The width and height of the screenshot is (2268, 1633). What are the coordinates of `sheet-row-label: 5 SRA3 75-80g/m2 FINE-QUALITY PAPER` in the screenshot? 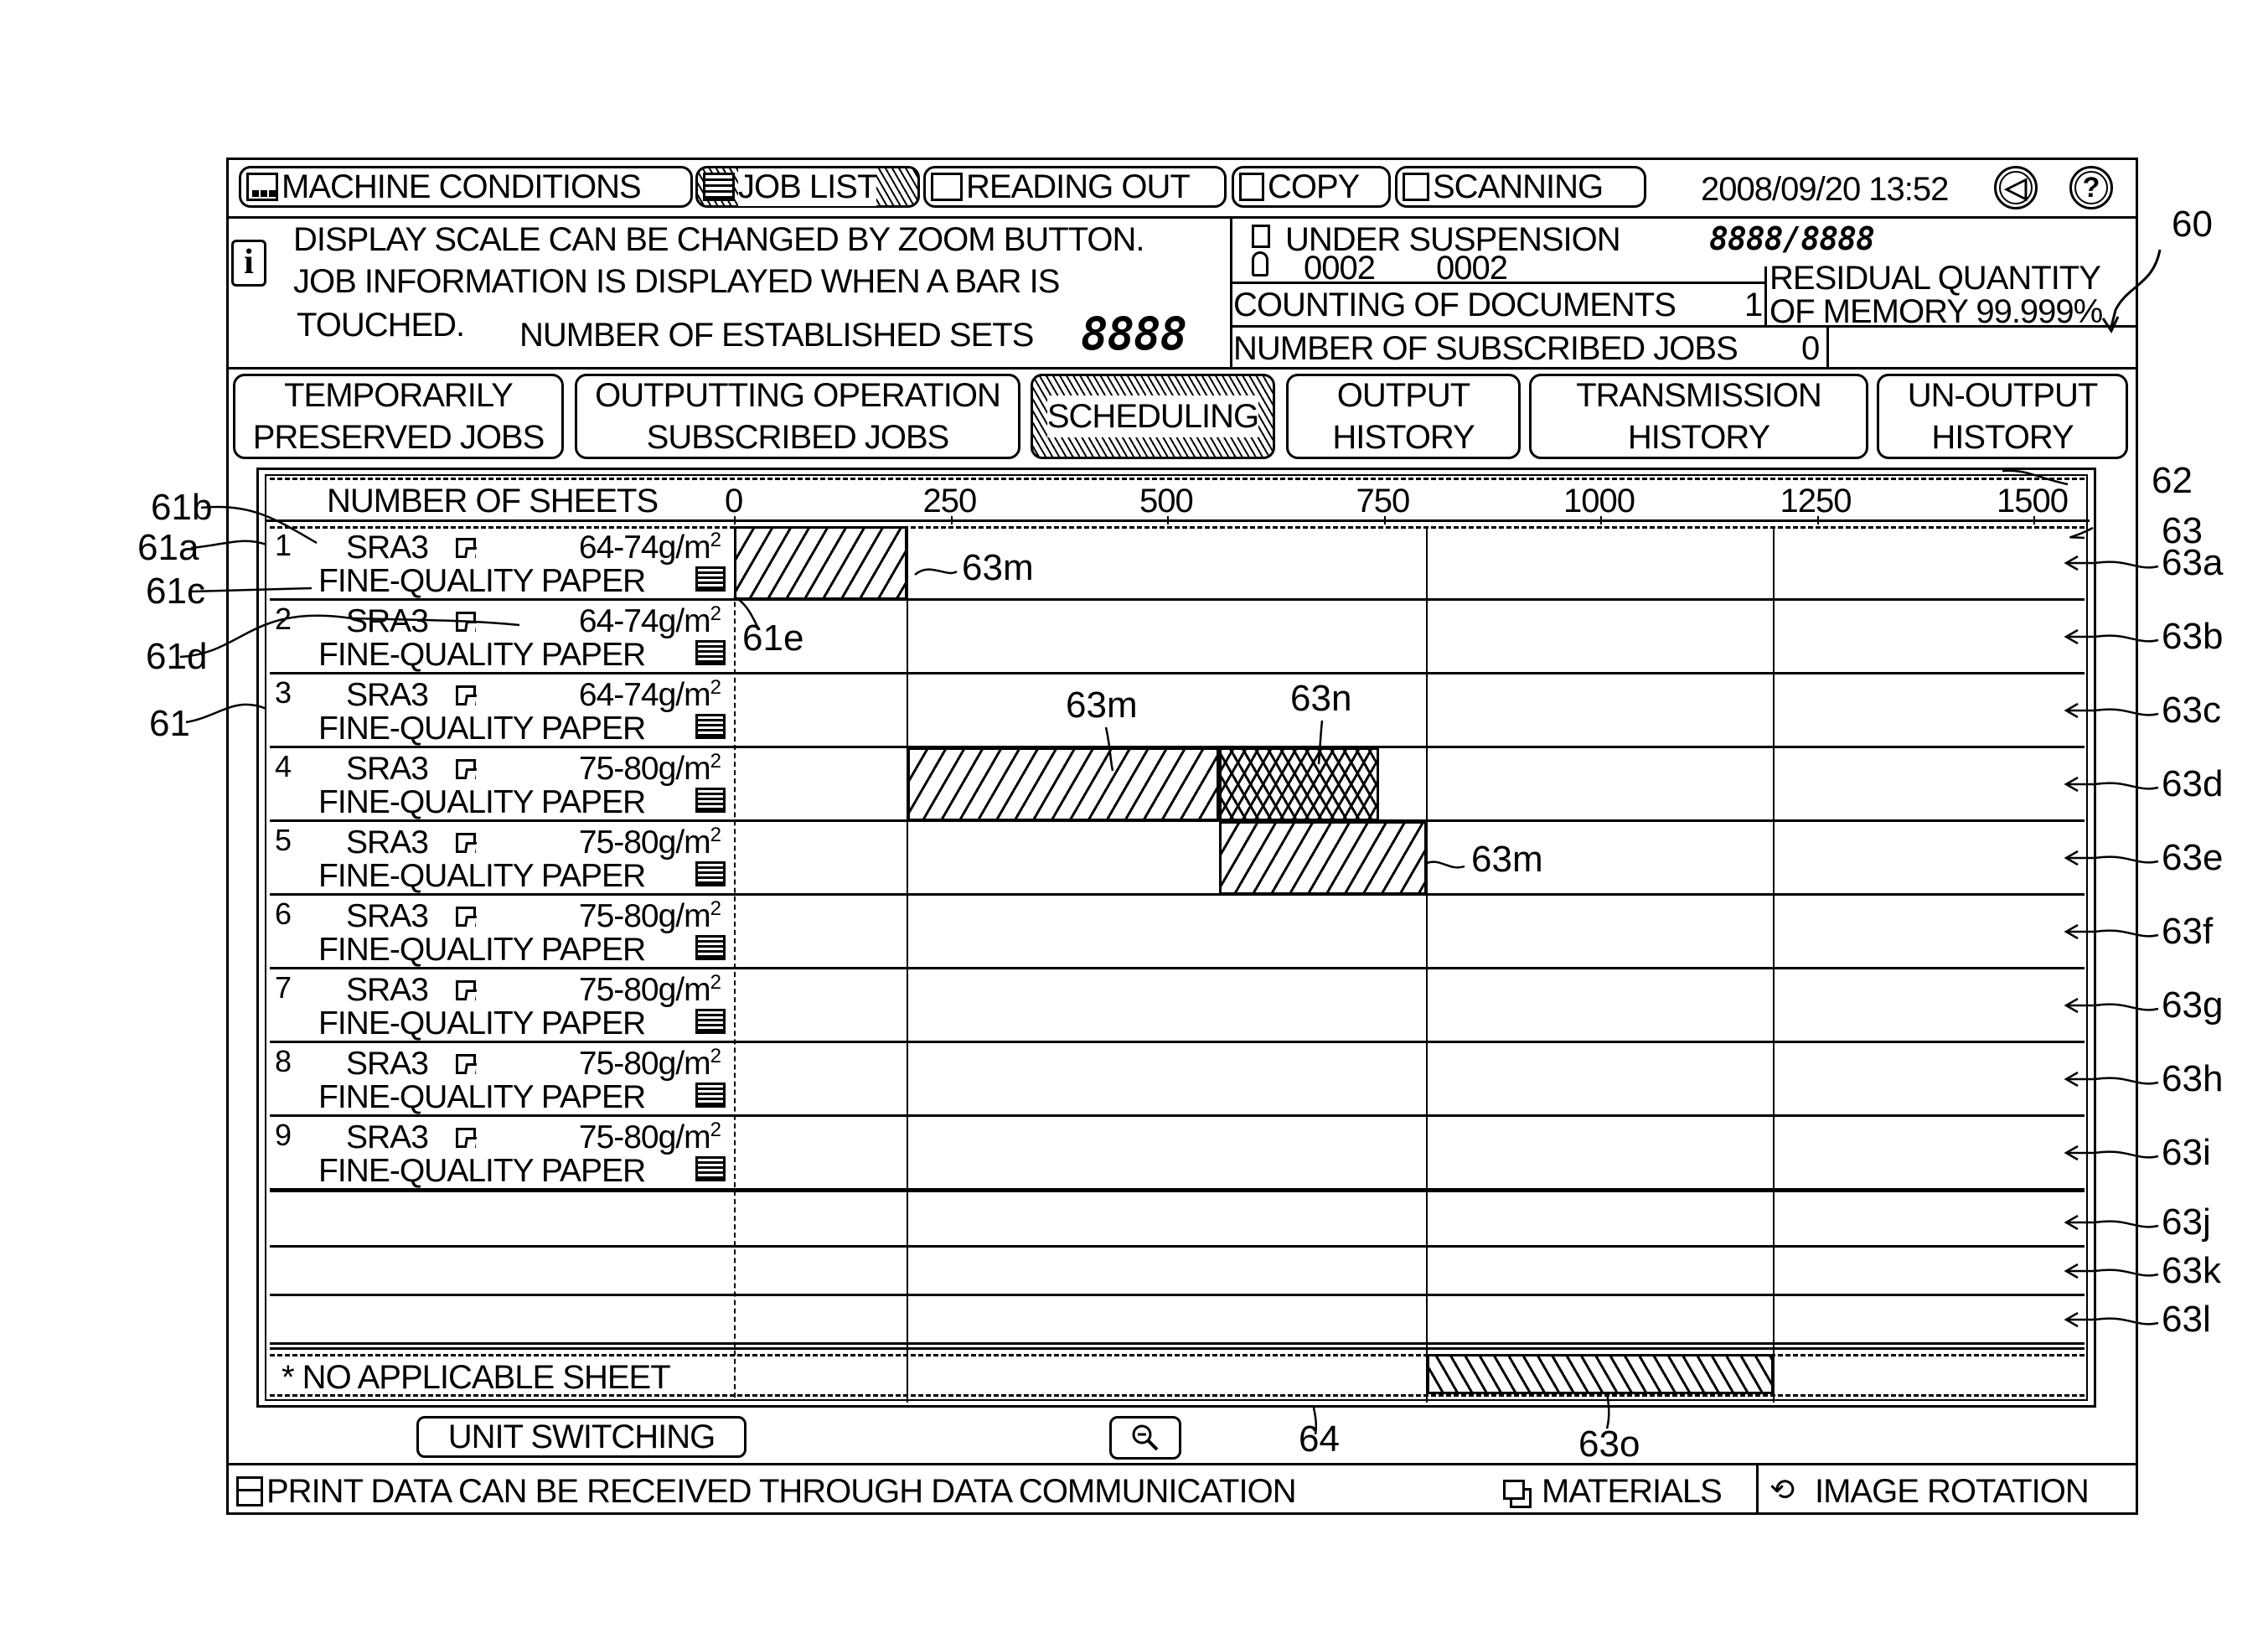 It's located at (501, 858).